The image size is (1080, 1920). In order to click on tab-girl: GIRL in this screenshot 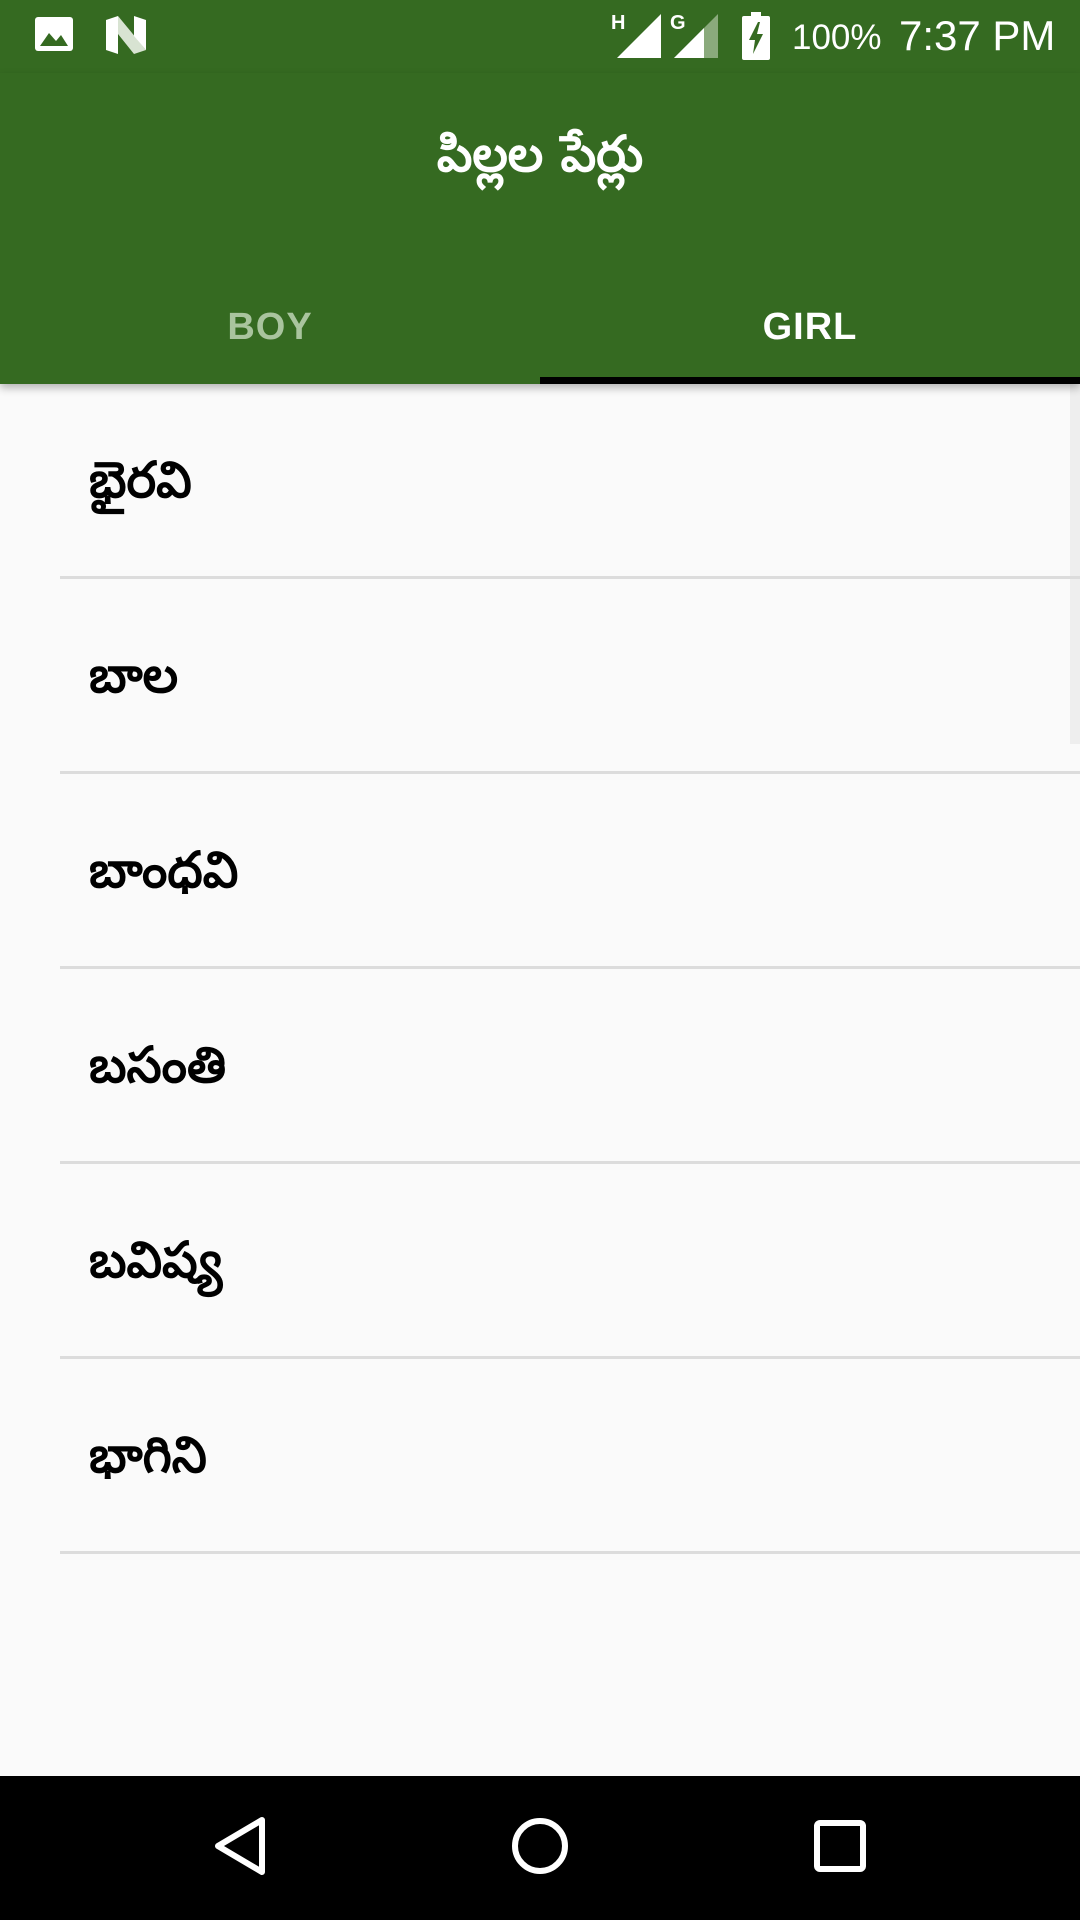, I will do `click(810, 327)`.